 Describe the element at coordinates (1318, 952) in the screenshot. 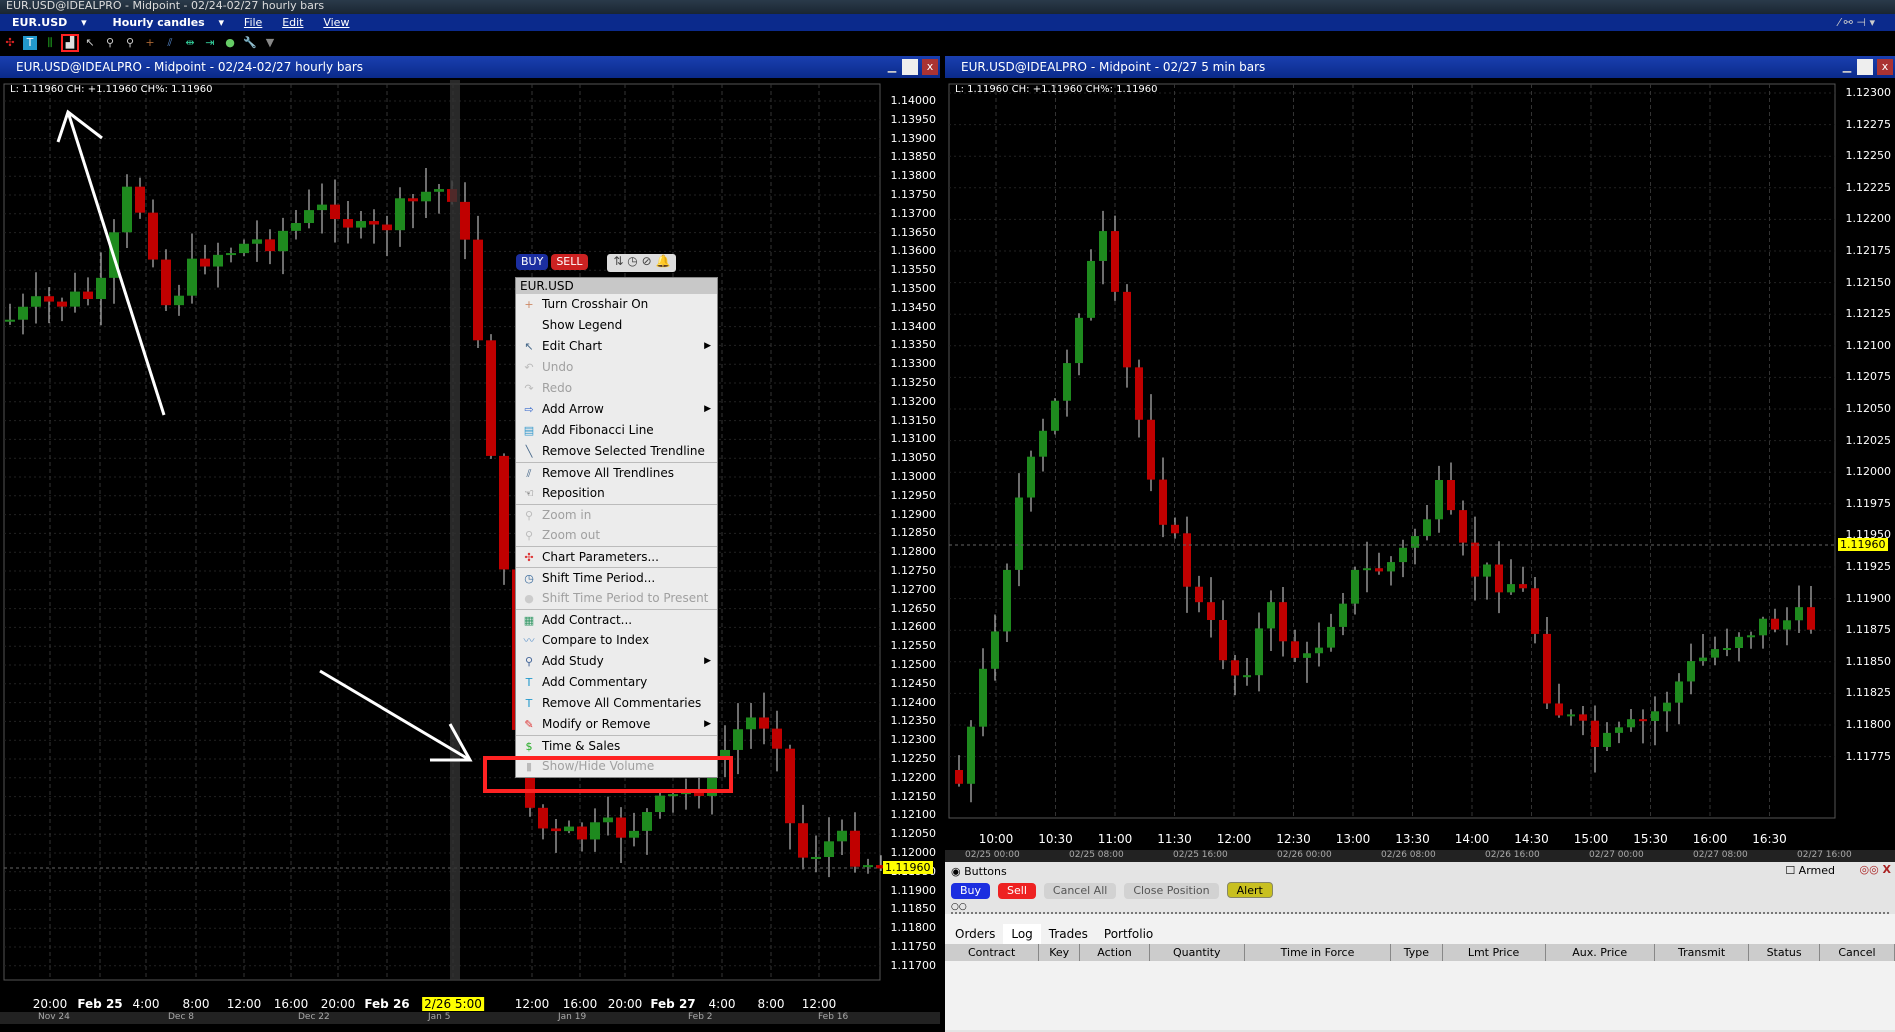

I see `column-header: Time in Force` at that location.